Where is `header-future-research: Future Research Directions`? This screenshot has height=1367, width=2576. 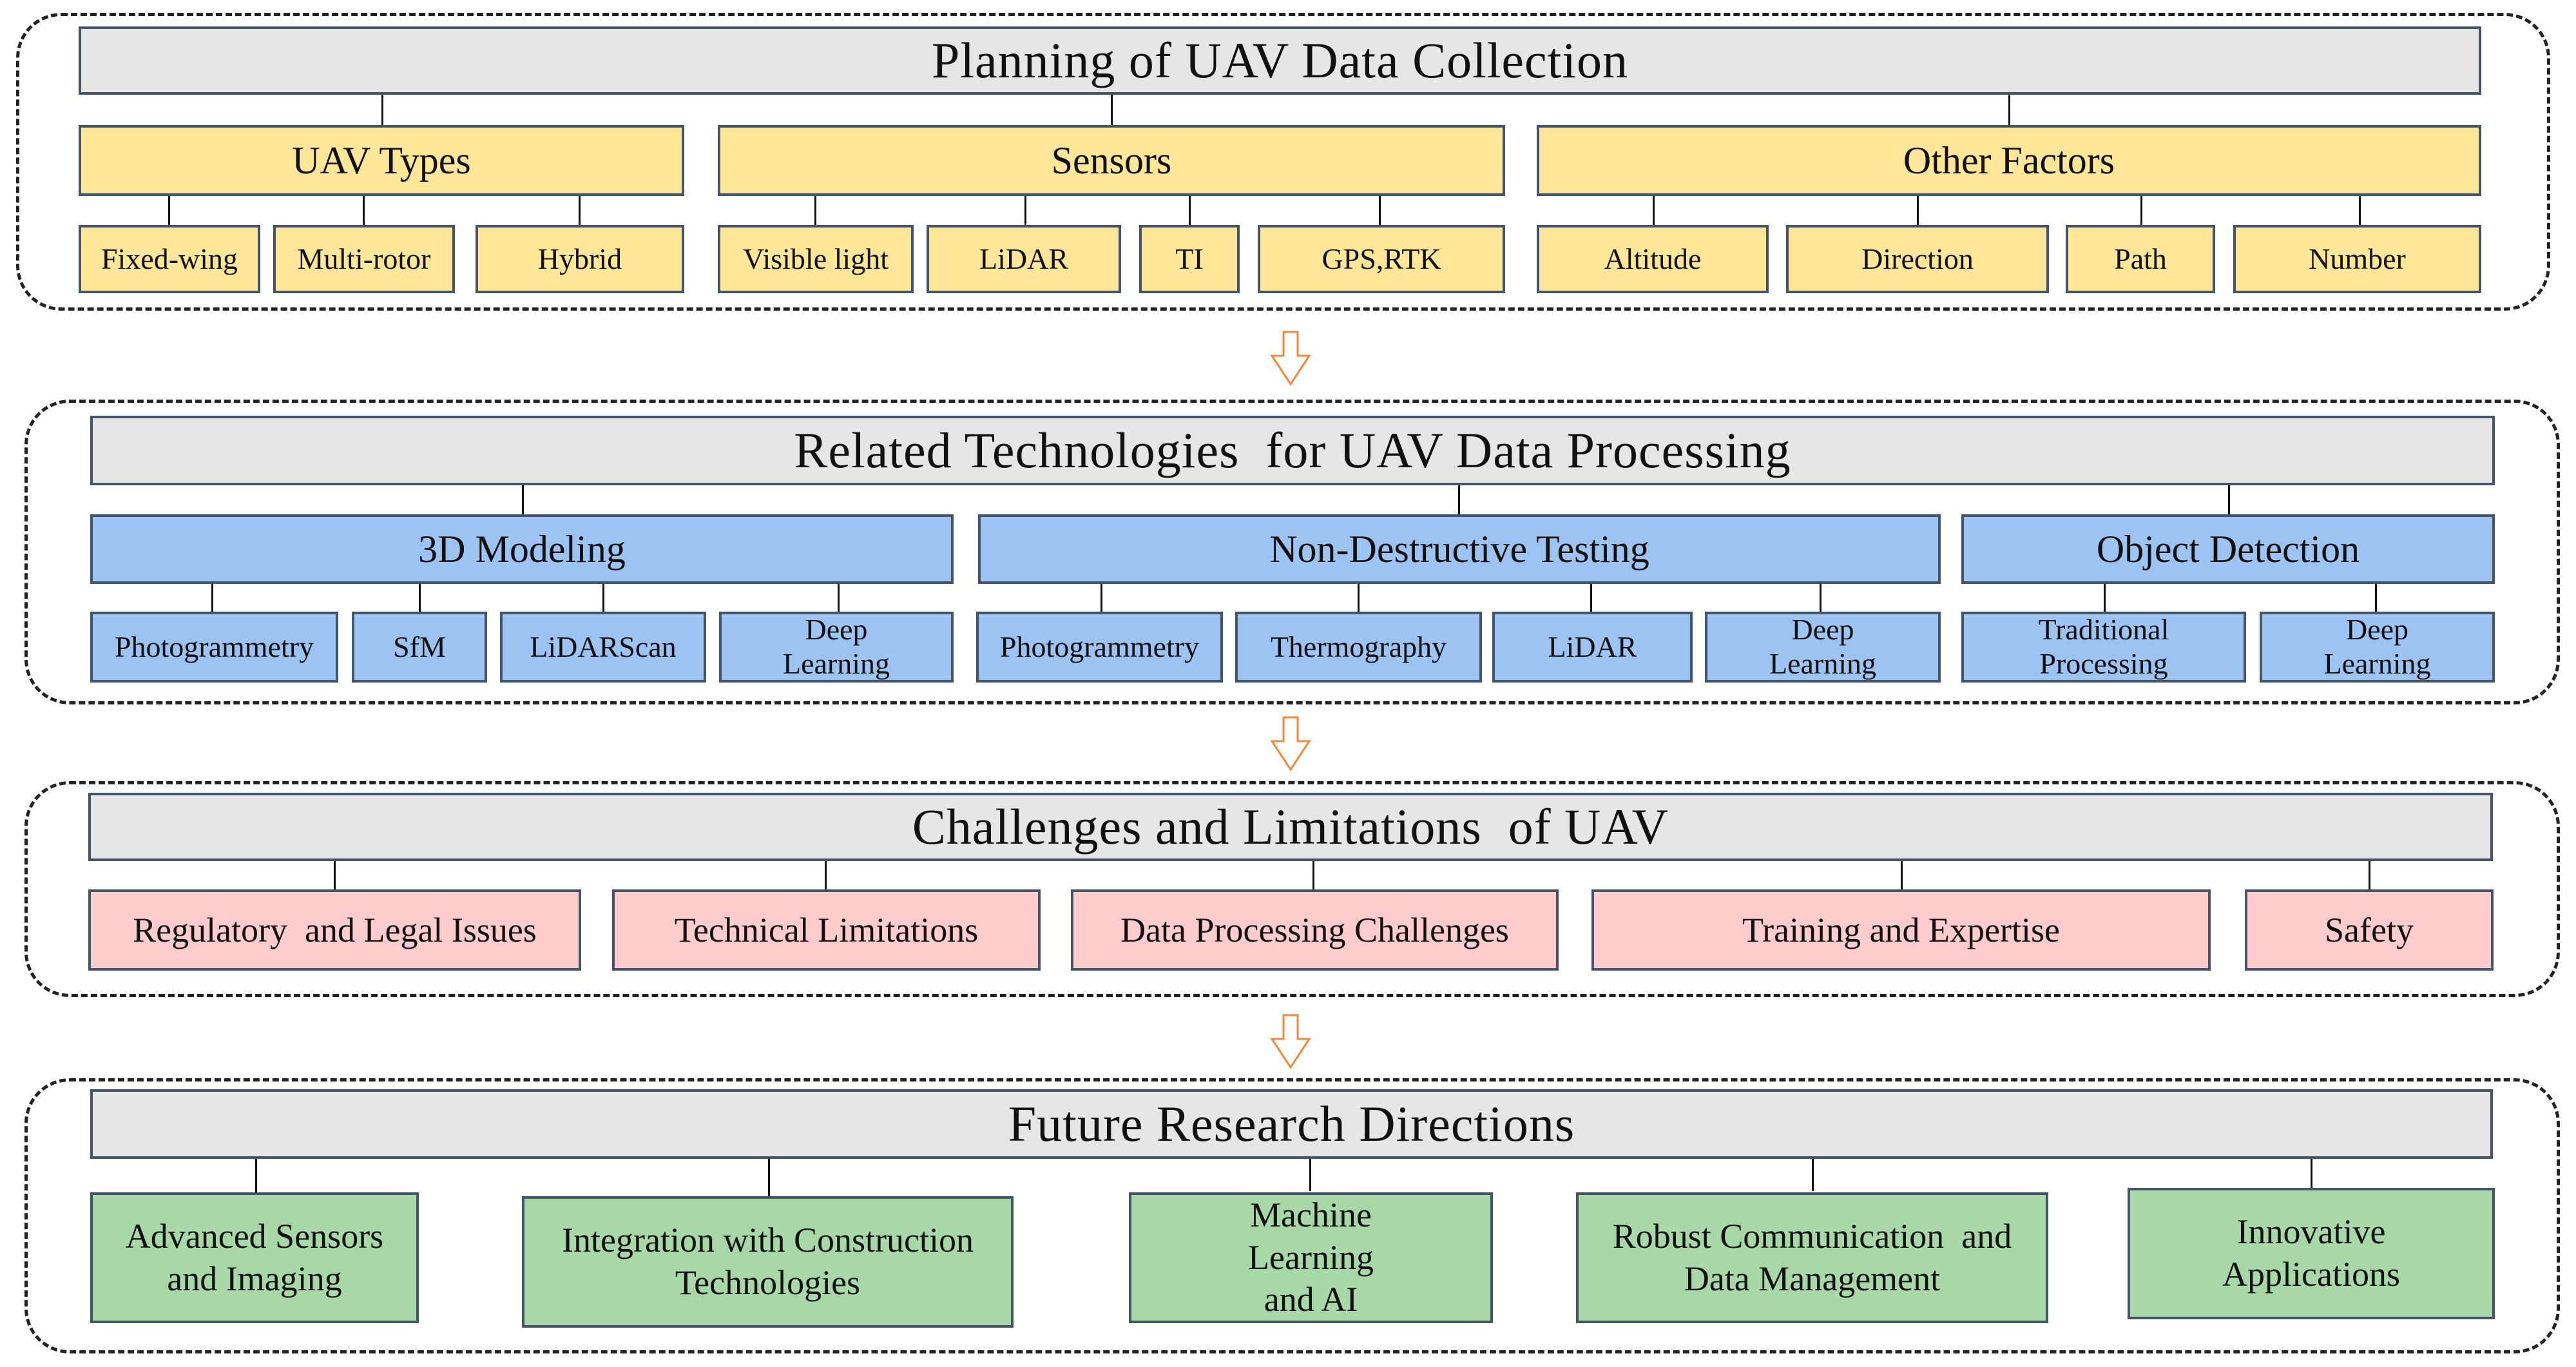 header-future-research: Future Research Directions is located at coordinates (1292, 1124).